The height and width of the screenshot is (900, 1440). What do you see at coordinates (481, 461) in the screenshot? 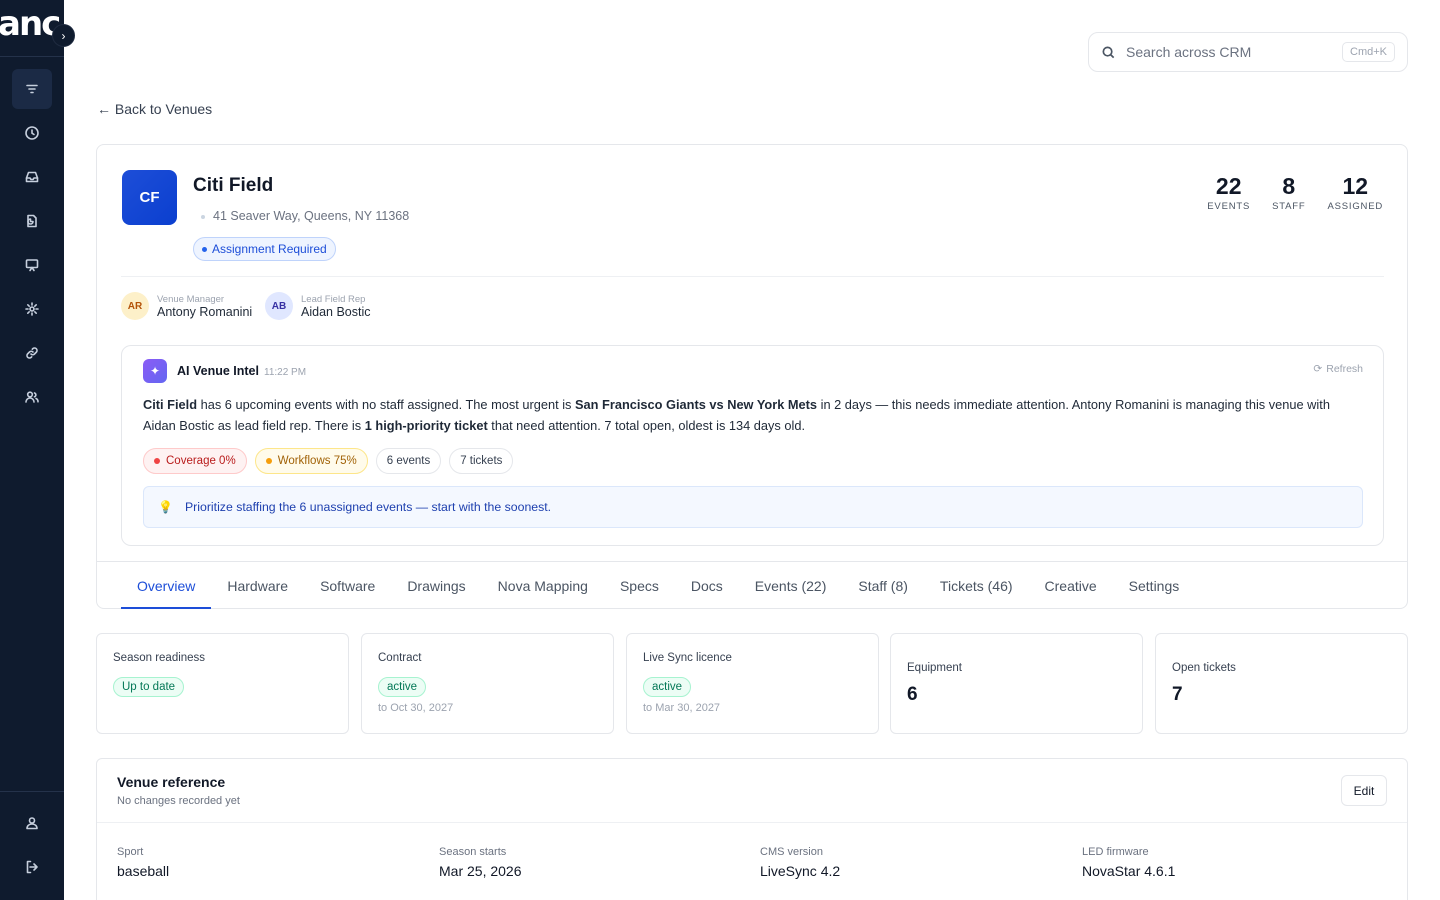
I see `tickets-chip: 7 tickets` at bounding box center [481, 461].